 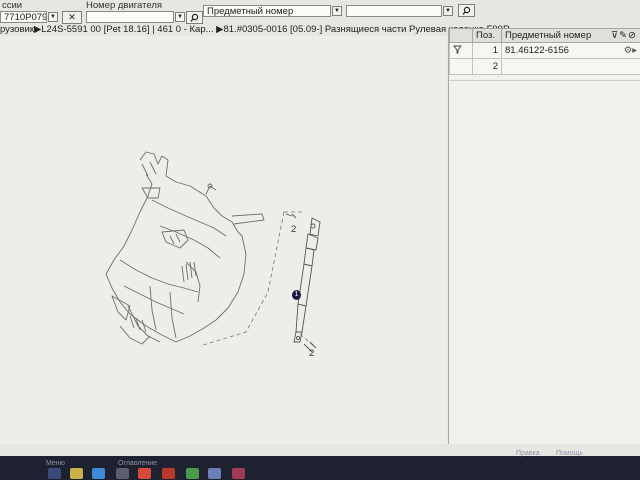 What do you see at coordinates (137, 463) in the screenshot?
I see `taskbar-contents-item: Оглавление` at bounding box center [137, 463].